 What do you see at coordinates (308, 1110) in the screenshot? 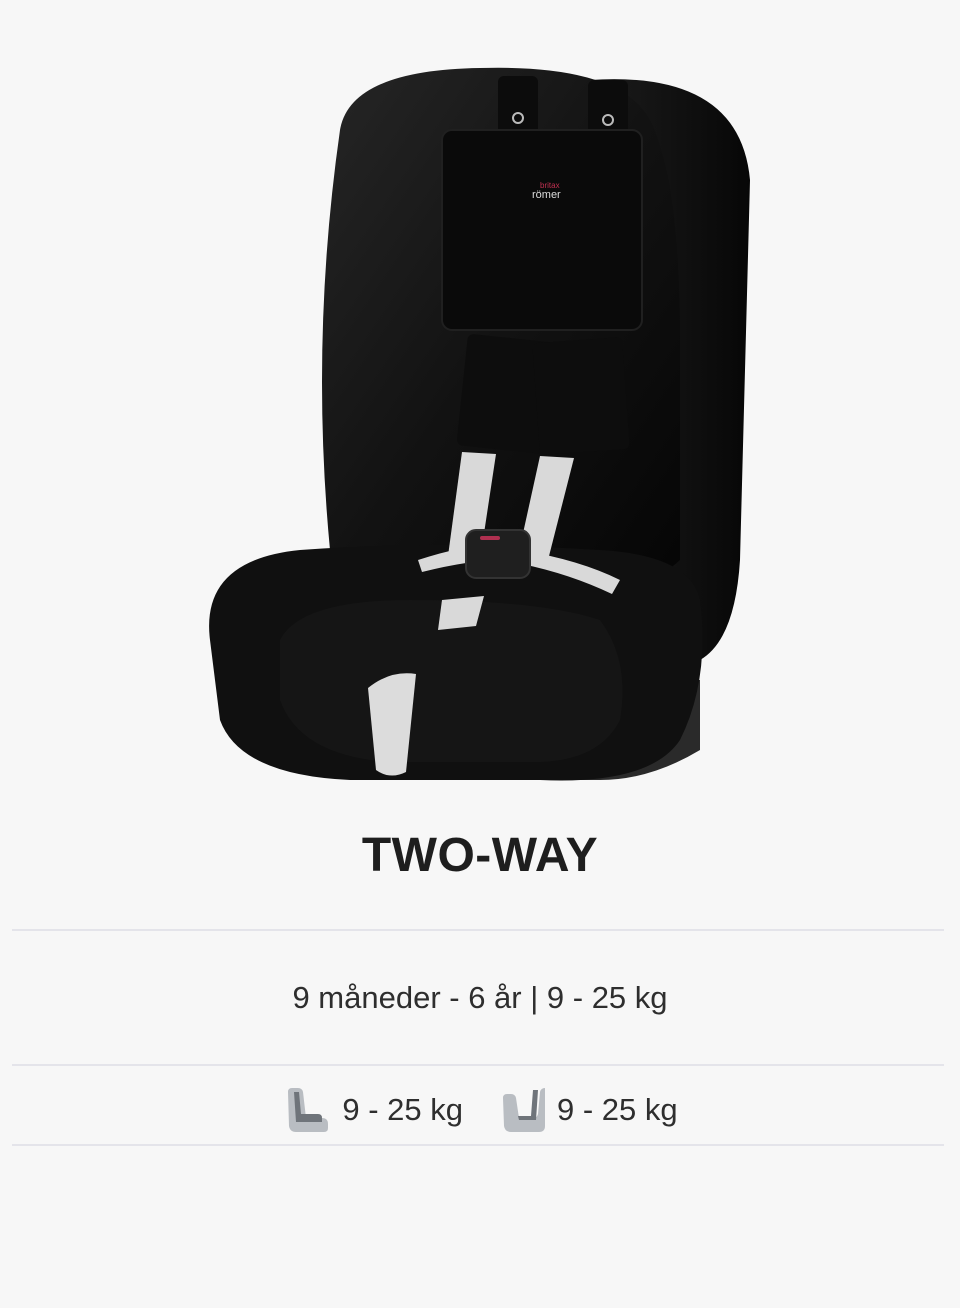
I see `forward-facing-seat-icon` at bounding box center [308, 1110].